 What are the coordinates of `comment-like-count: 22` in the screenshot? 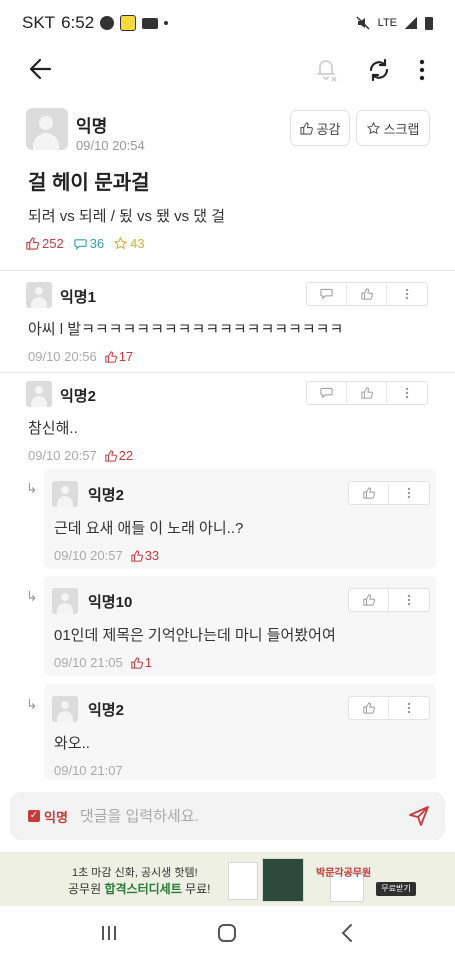 It's located at (126, 455).